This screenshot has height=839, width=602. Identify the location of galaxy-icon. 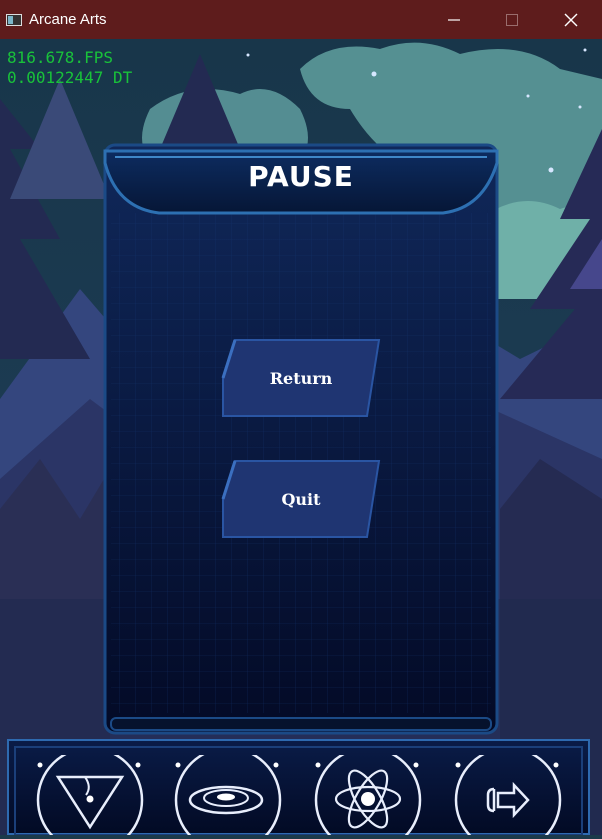
(228, 792).